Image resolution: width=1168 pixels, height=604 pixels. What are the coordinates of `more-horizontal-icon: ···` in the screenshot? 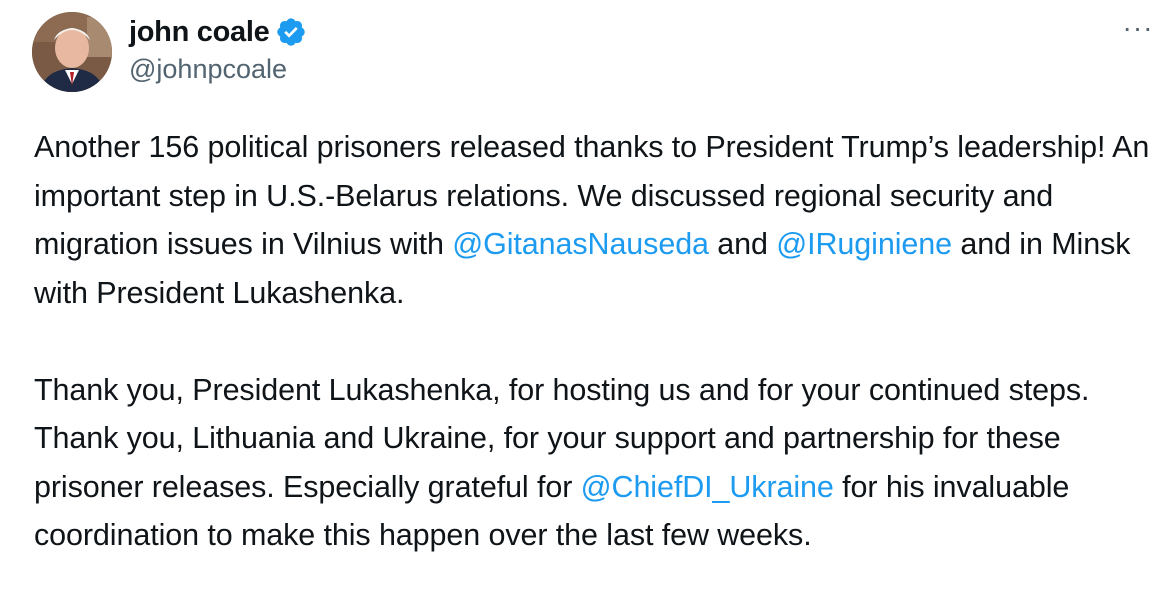 It's located at (1138, 27).